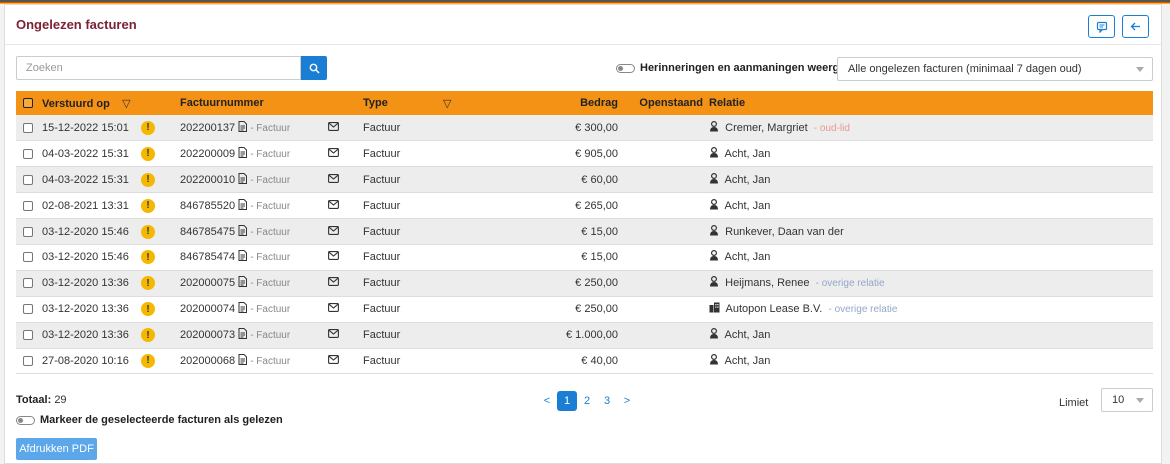 The width and height of the screenshot is (1170, 464). Describe the element at coordinates (547, 401) in the screenshot. I see `prev-page-button: <` at that location.